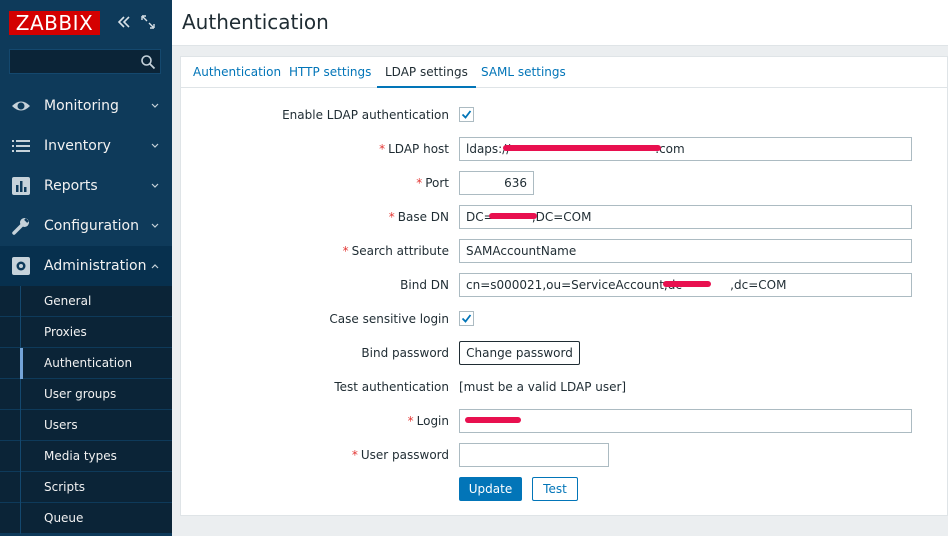 The width and height of the screenshot is (948, 536). What do you see at coordinates (80, 456) in the screenshot?
I see `submenu-label: Media types` at bounding box center [80, 456].